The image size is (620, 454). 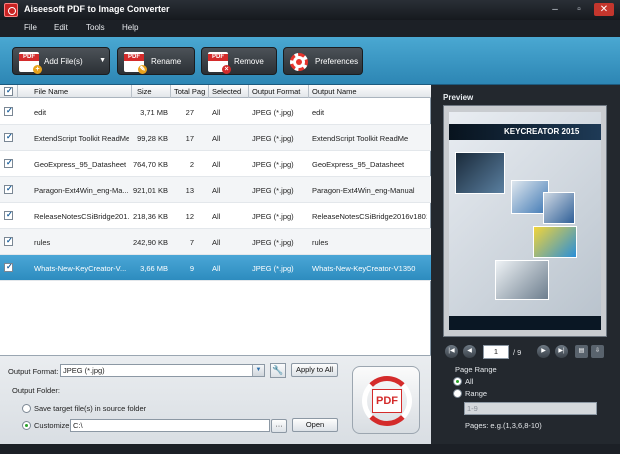 What do you see at coordinates (189, 92) in the screenshot?
I see `col-total-pages: Total Pag` at bounding box center [189, 92].